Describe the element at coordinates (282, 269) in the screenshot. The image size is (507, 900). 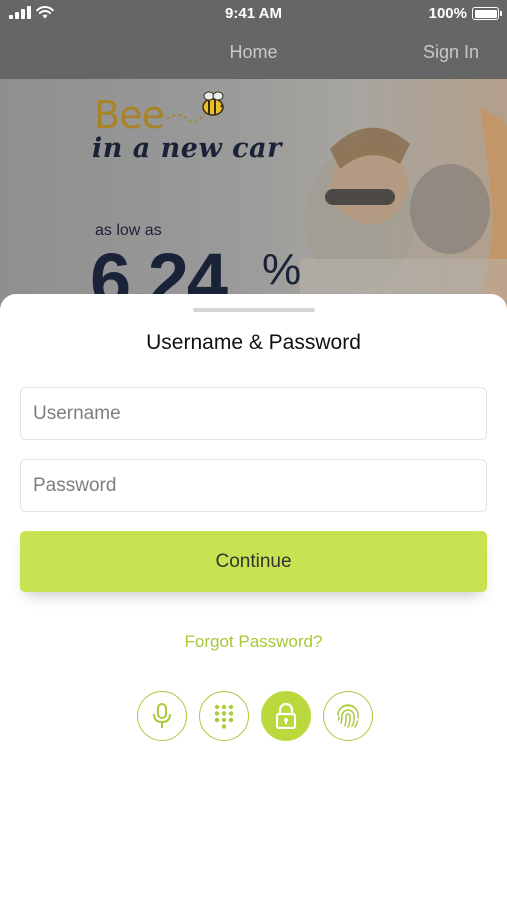
I see `rate-suffix: %` at that location.